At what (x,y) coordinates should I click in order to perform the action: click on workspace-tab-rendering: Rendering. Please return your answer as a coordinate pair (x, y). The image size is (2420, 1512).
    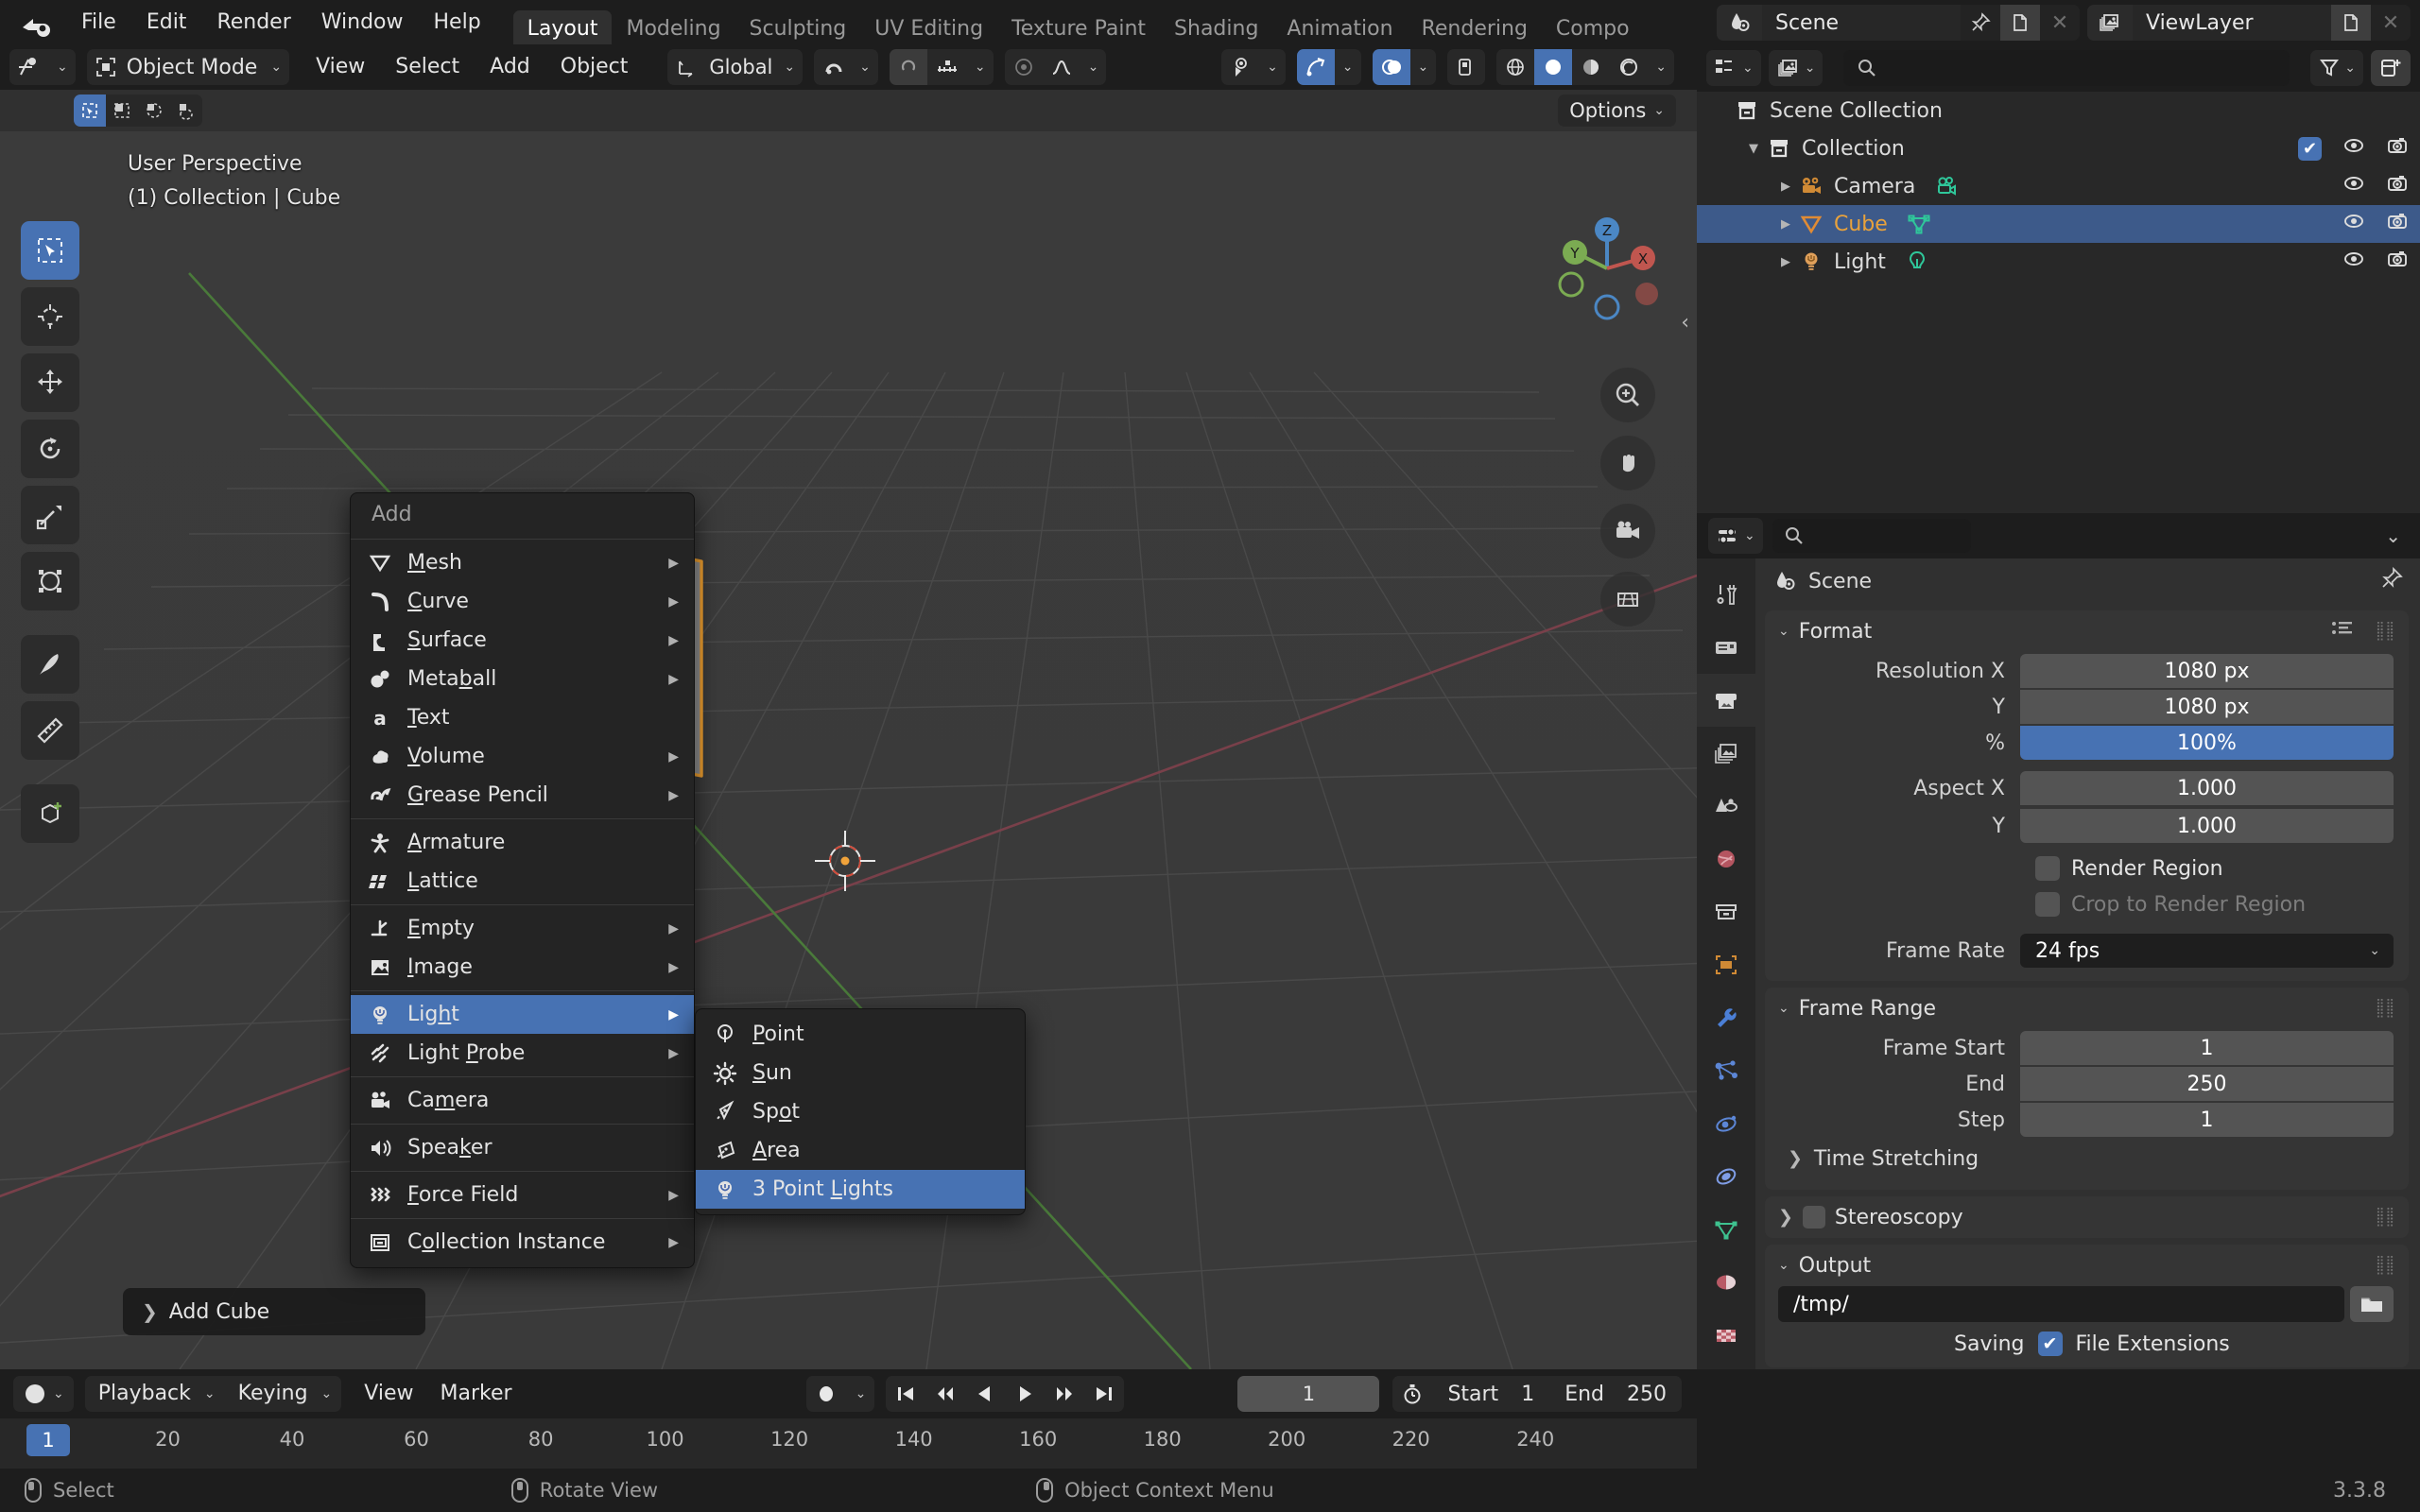
    Looking at the image, I should click on (1475, 29).